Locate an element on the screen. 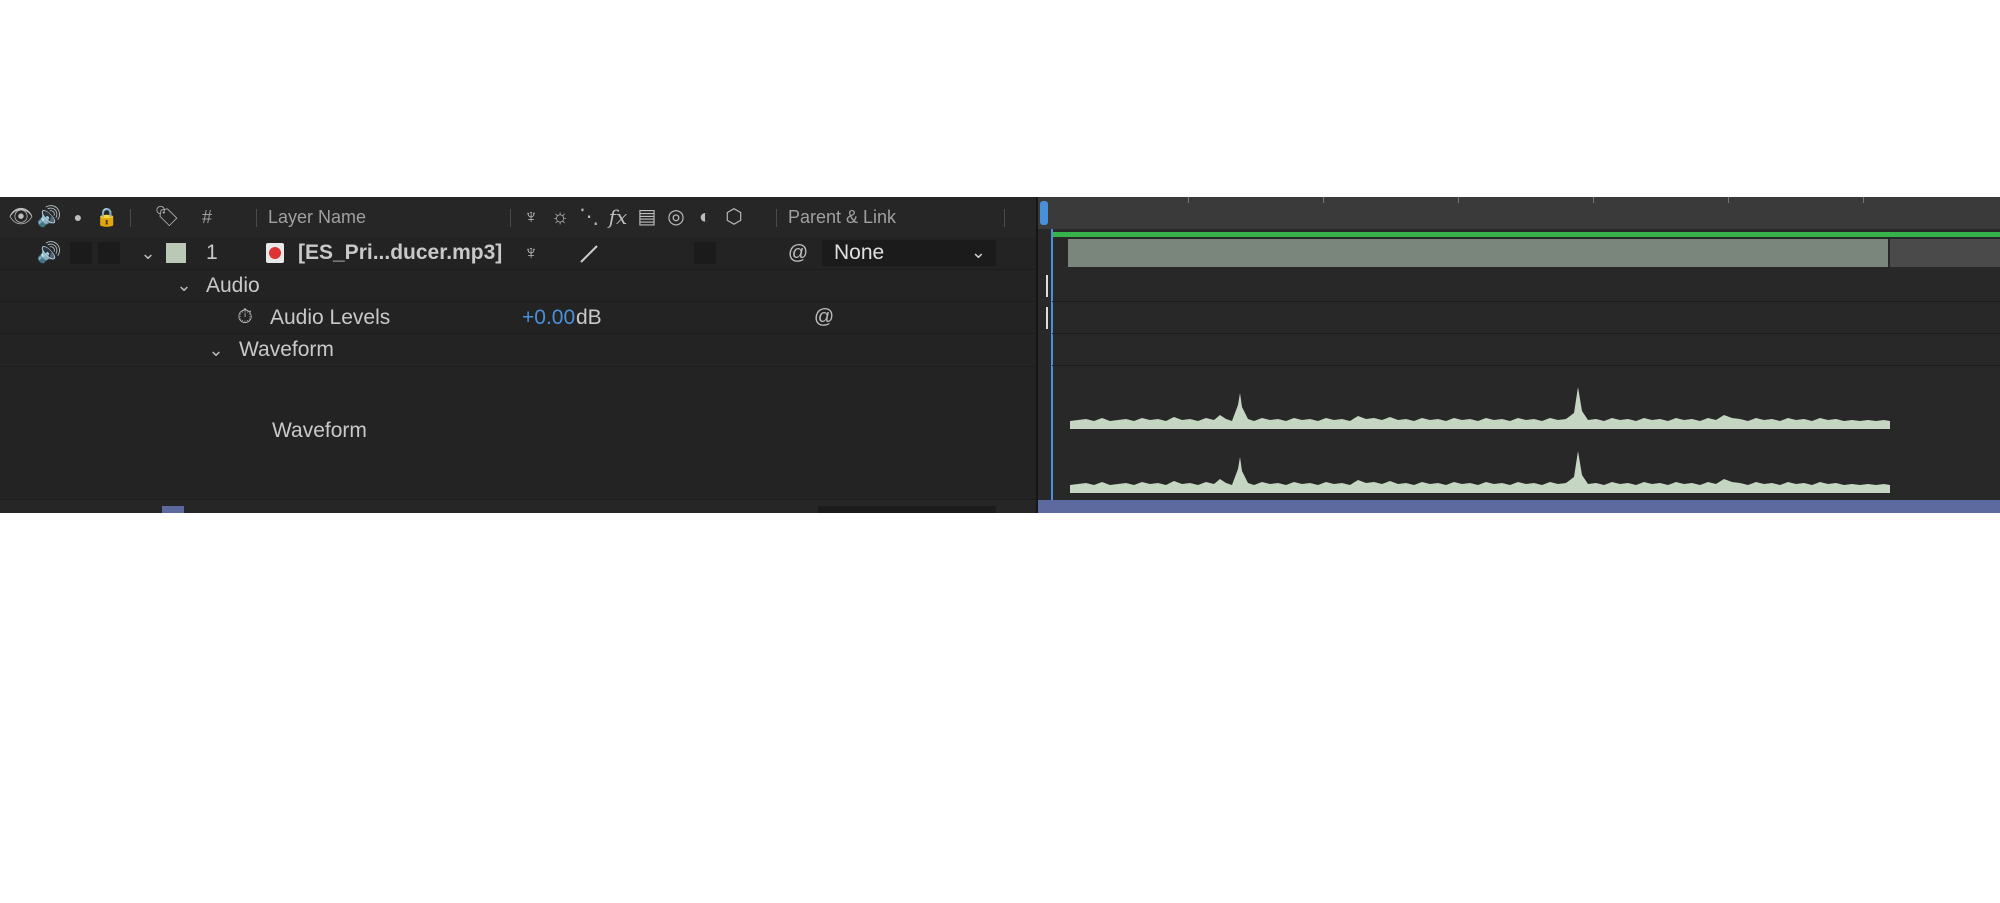  stopwatch-icon: ⏱ is located at coordinates (245, 317).